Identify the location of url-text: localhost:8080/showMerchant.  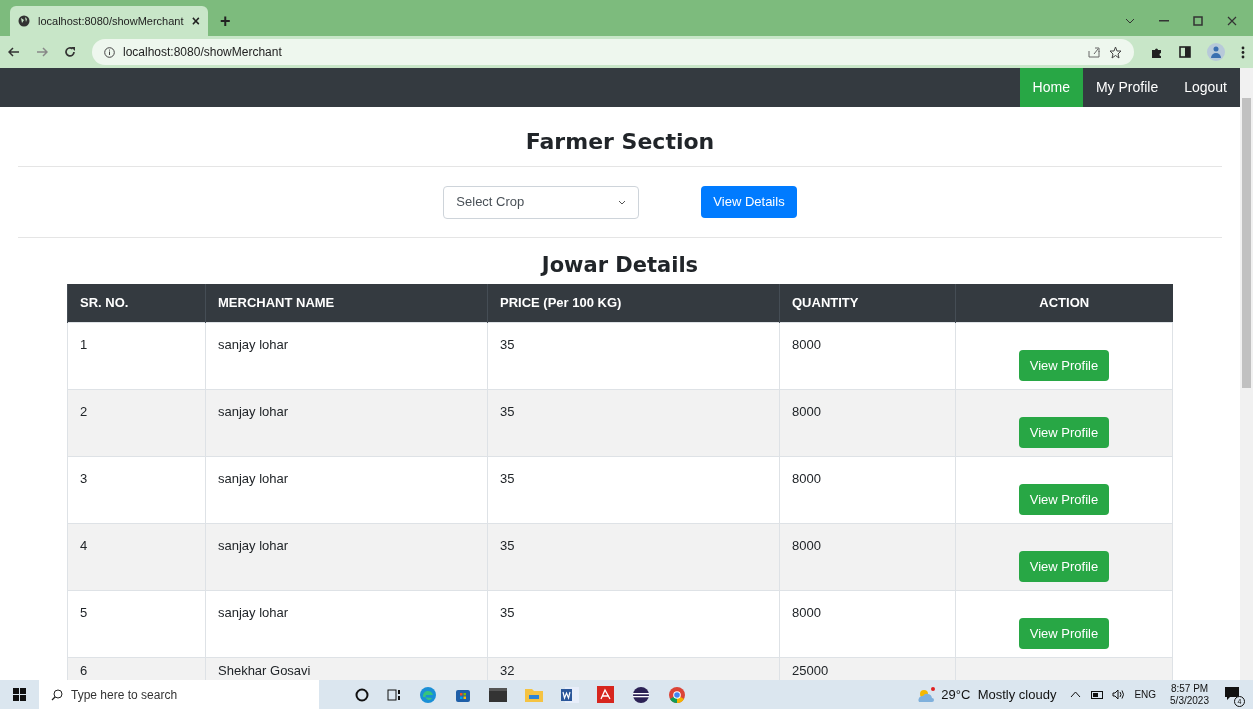
(202, 52).